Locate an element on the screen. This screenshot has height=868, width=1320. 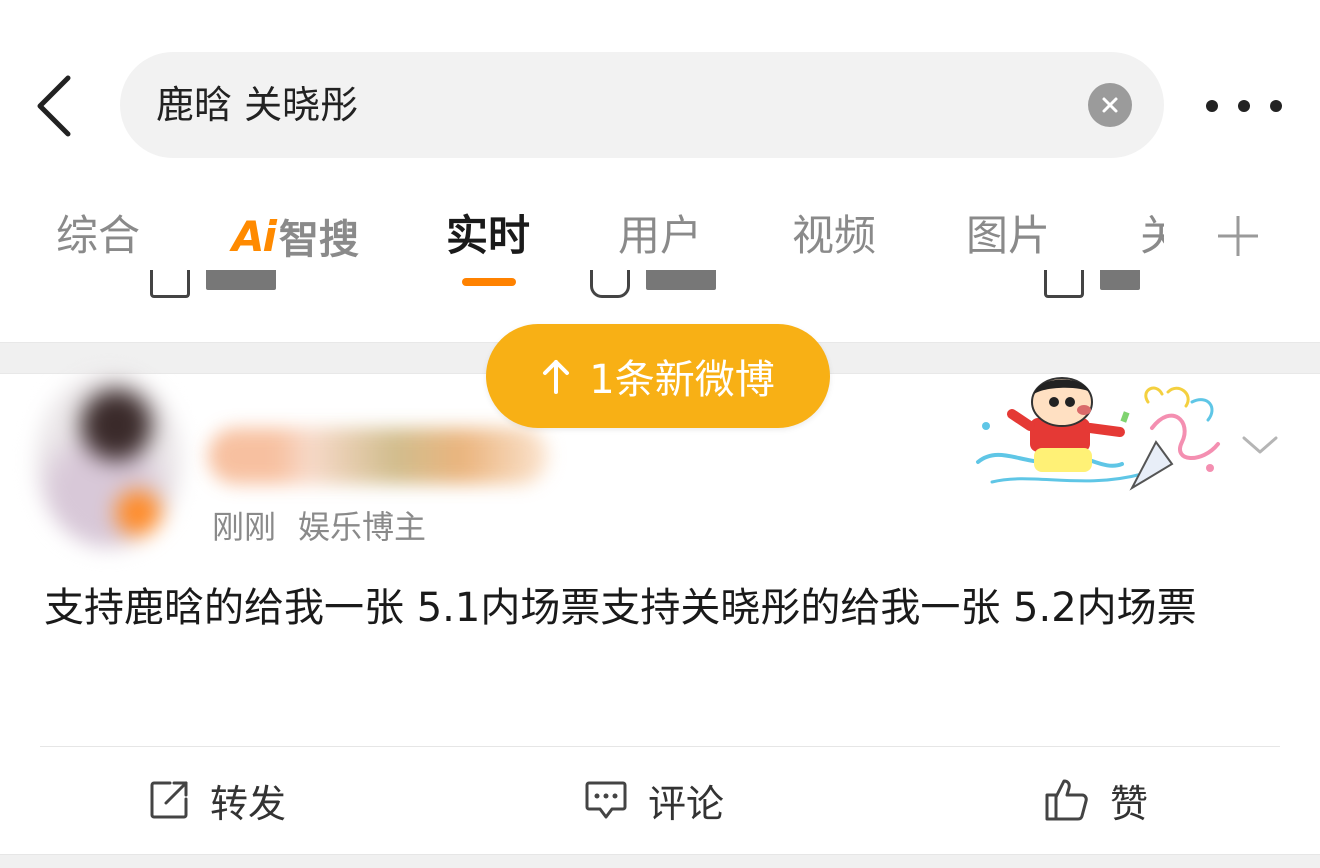
like-button: 赞 is located at coordinates (1096, 800).